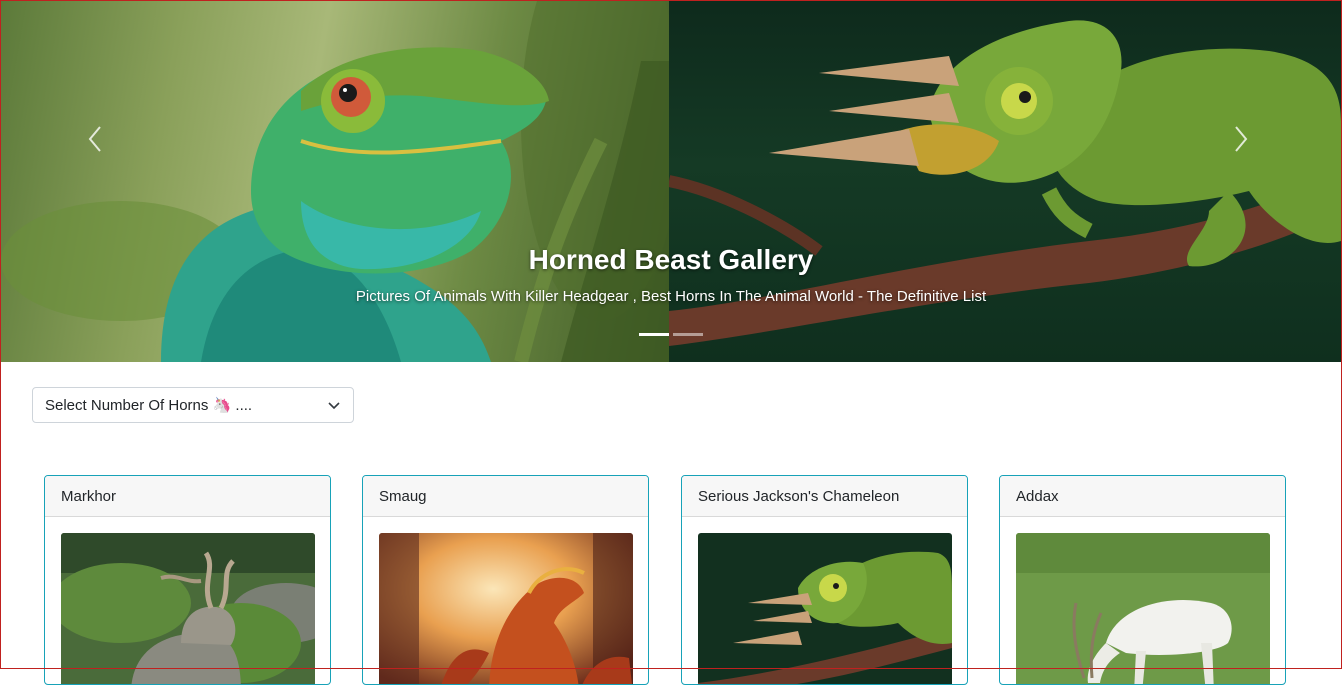  Describe the element at coordinates (824, 496) in the screenshot. I see `card-title: Serious Jackson's Chameleon` at that location.